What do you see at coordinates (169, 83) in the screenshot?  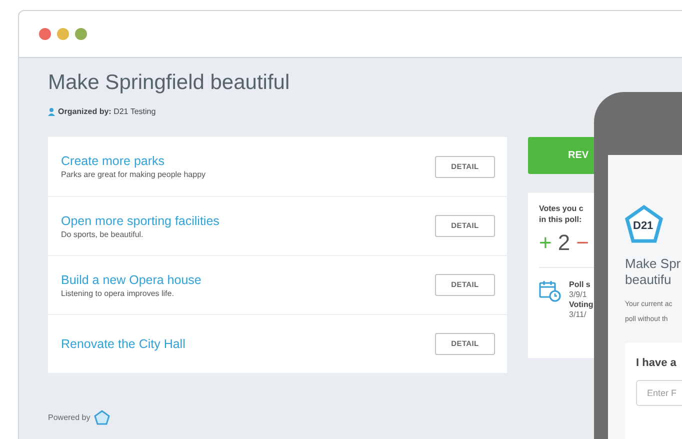 I see `page-title: Make Springfield beautiful` at bounding box center [169, 83].